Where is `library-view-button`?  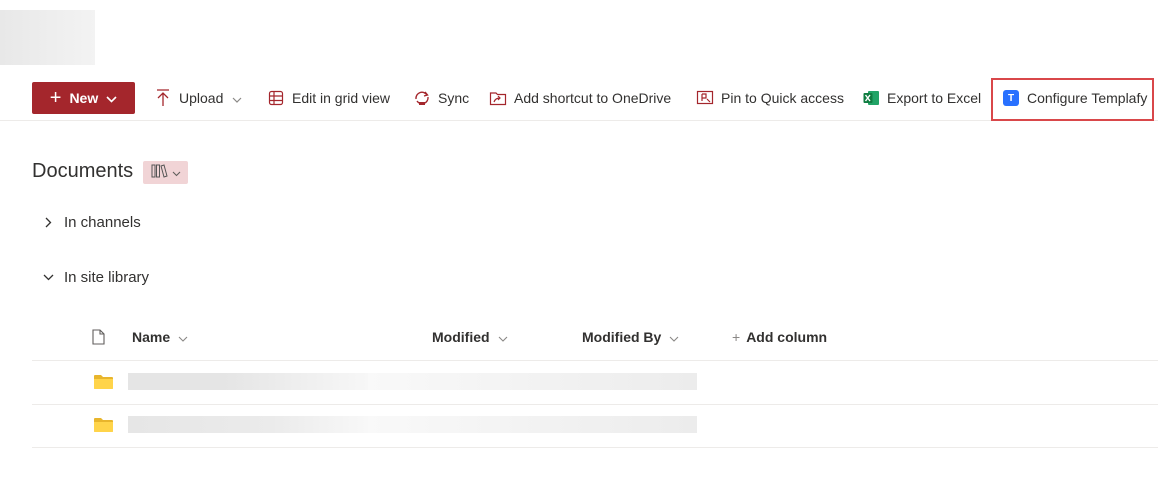 library-view-button is located at coordinates (165, 172).